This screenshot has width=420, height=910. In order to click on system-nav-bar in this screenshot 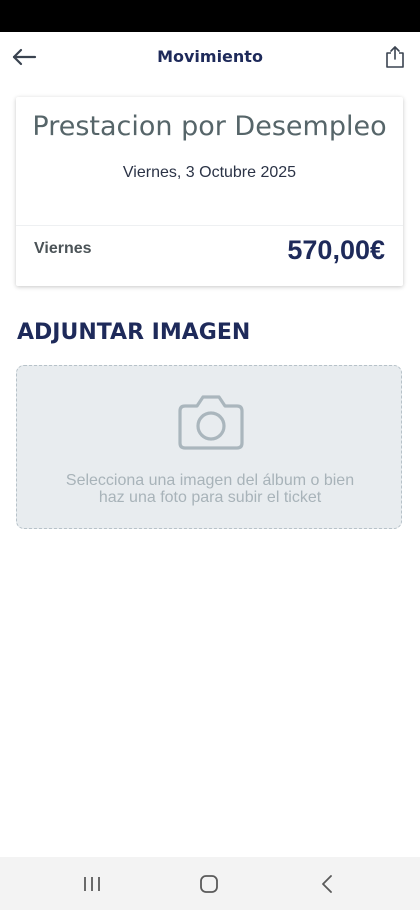, I will do `click(210, 883)`.